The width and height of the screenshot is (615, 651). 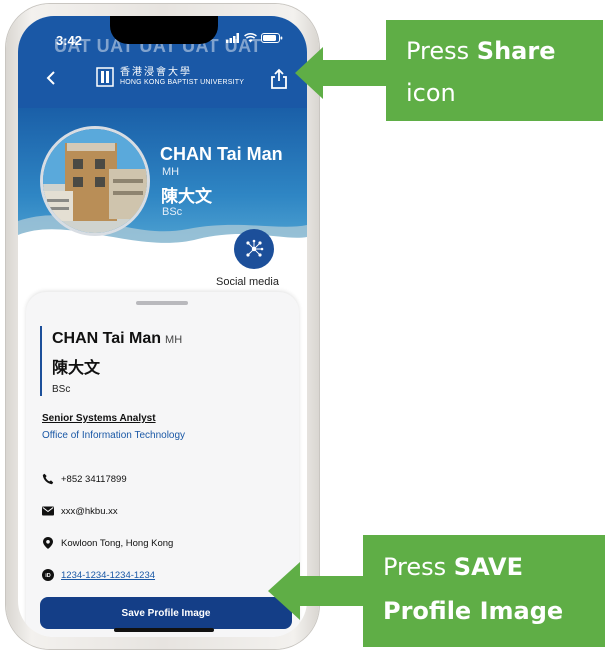 I want to click on status-time: 3:42, so click(x=69, y=40).